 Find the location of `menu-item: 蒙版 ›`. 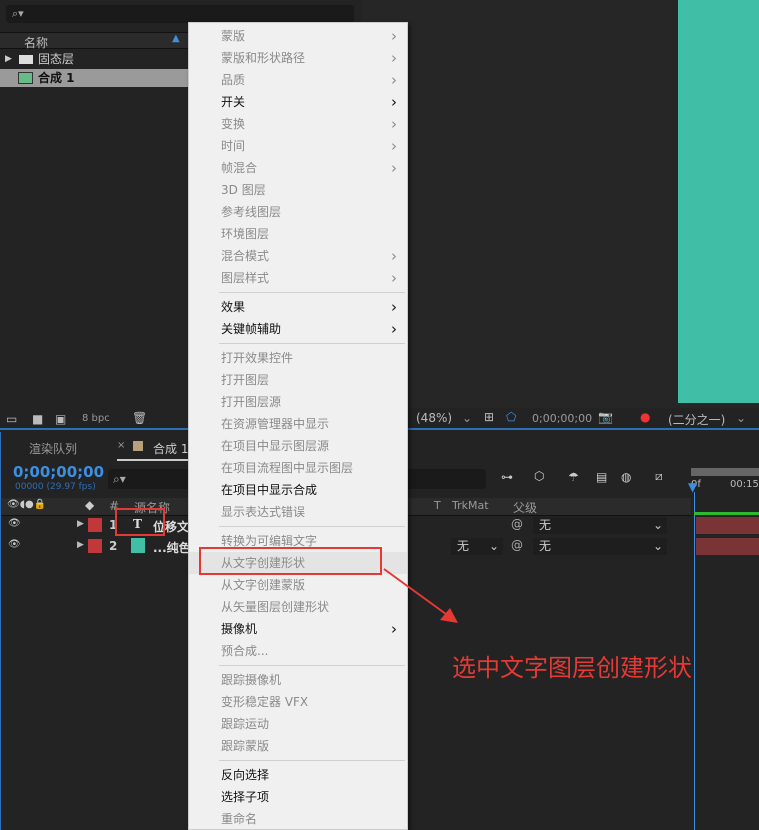

menu-item: 蒙版 › is located at coordinates (298, 36).